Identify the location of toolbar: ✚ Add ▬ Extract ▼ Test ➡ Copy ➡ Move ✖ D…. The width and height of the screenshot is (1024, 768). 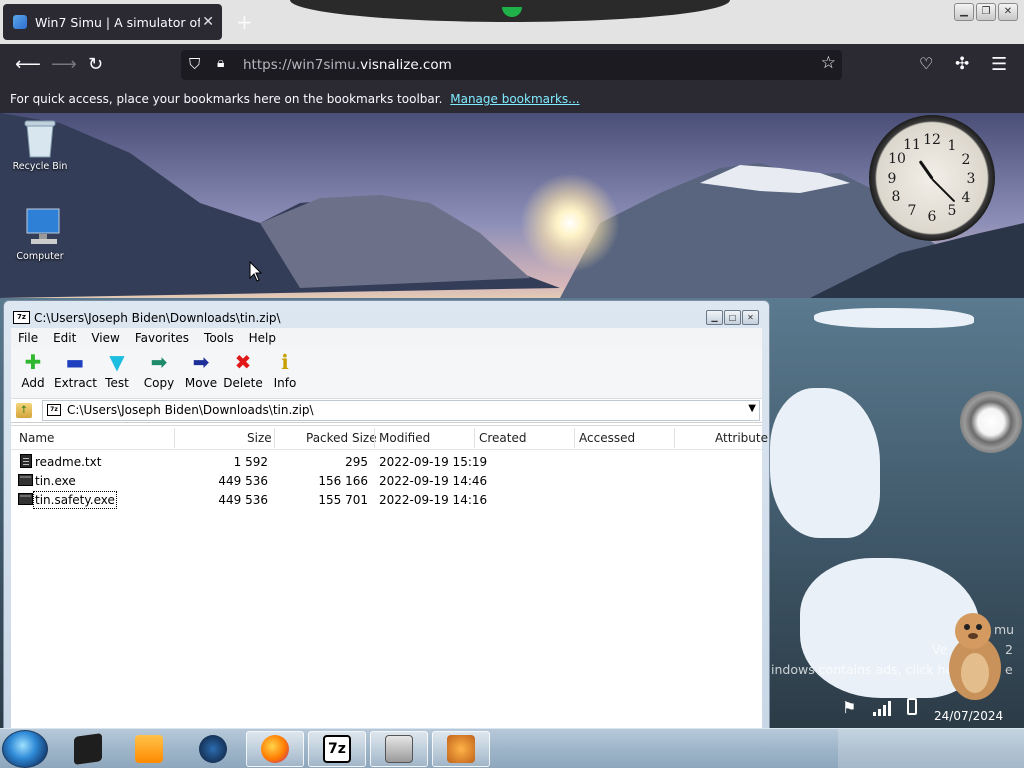
(386, 373).